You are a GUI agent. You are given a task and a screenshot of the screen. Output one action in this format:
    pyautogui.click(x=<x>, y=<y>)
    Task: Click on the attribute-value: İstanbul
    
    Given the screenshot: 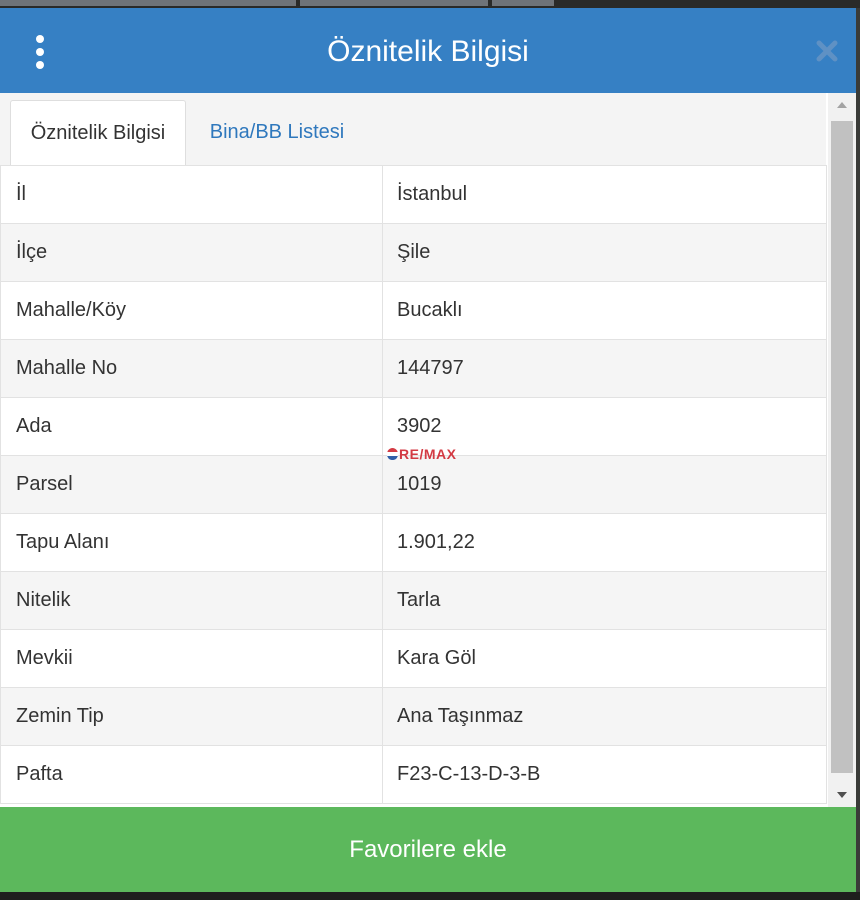 What is the action you would take?
    pyautogui.click(x=604, y=194)
    